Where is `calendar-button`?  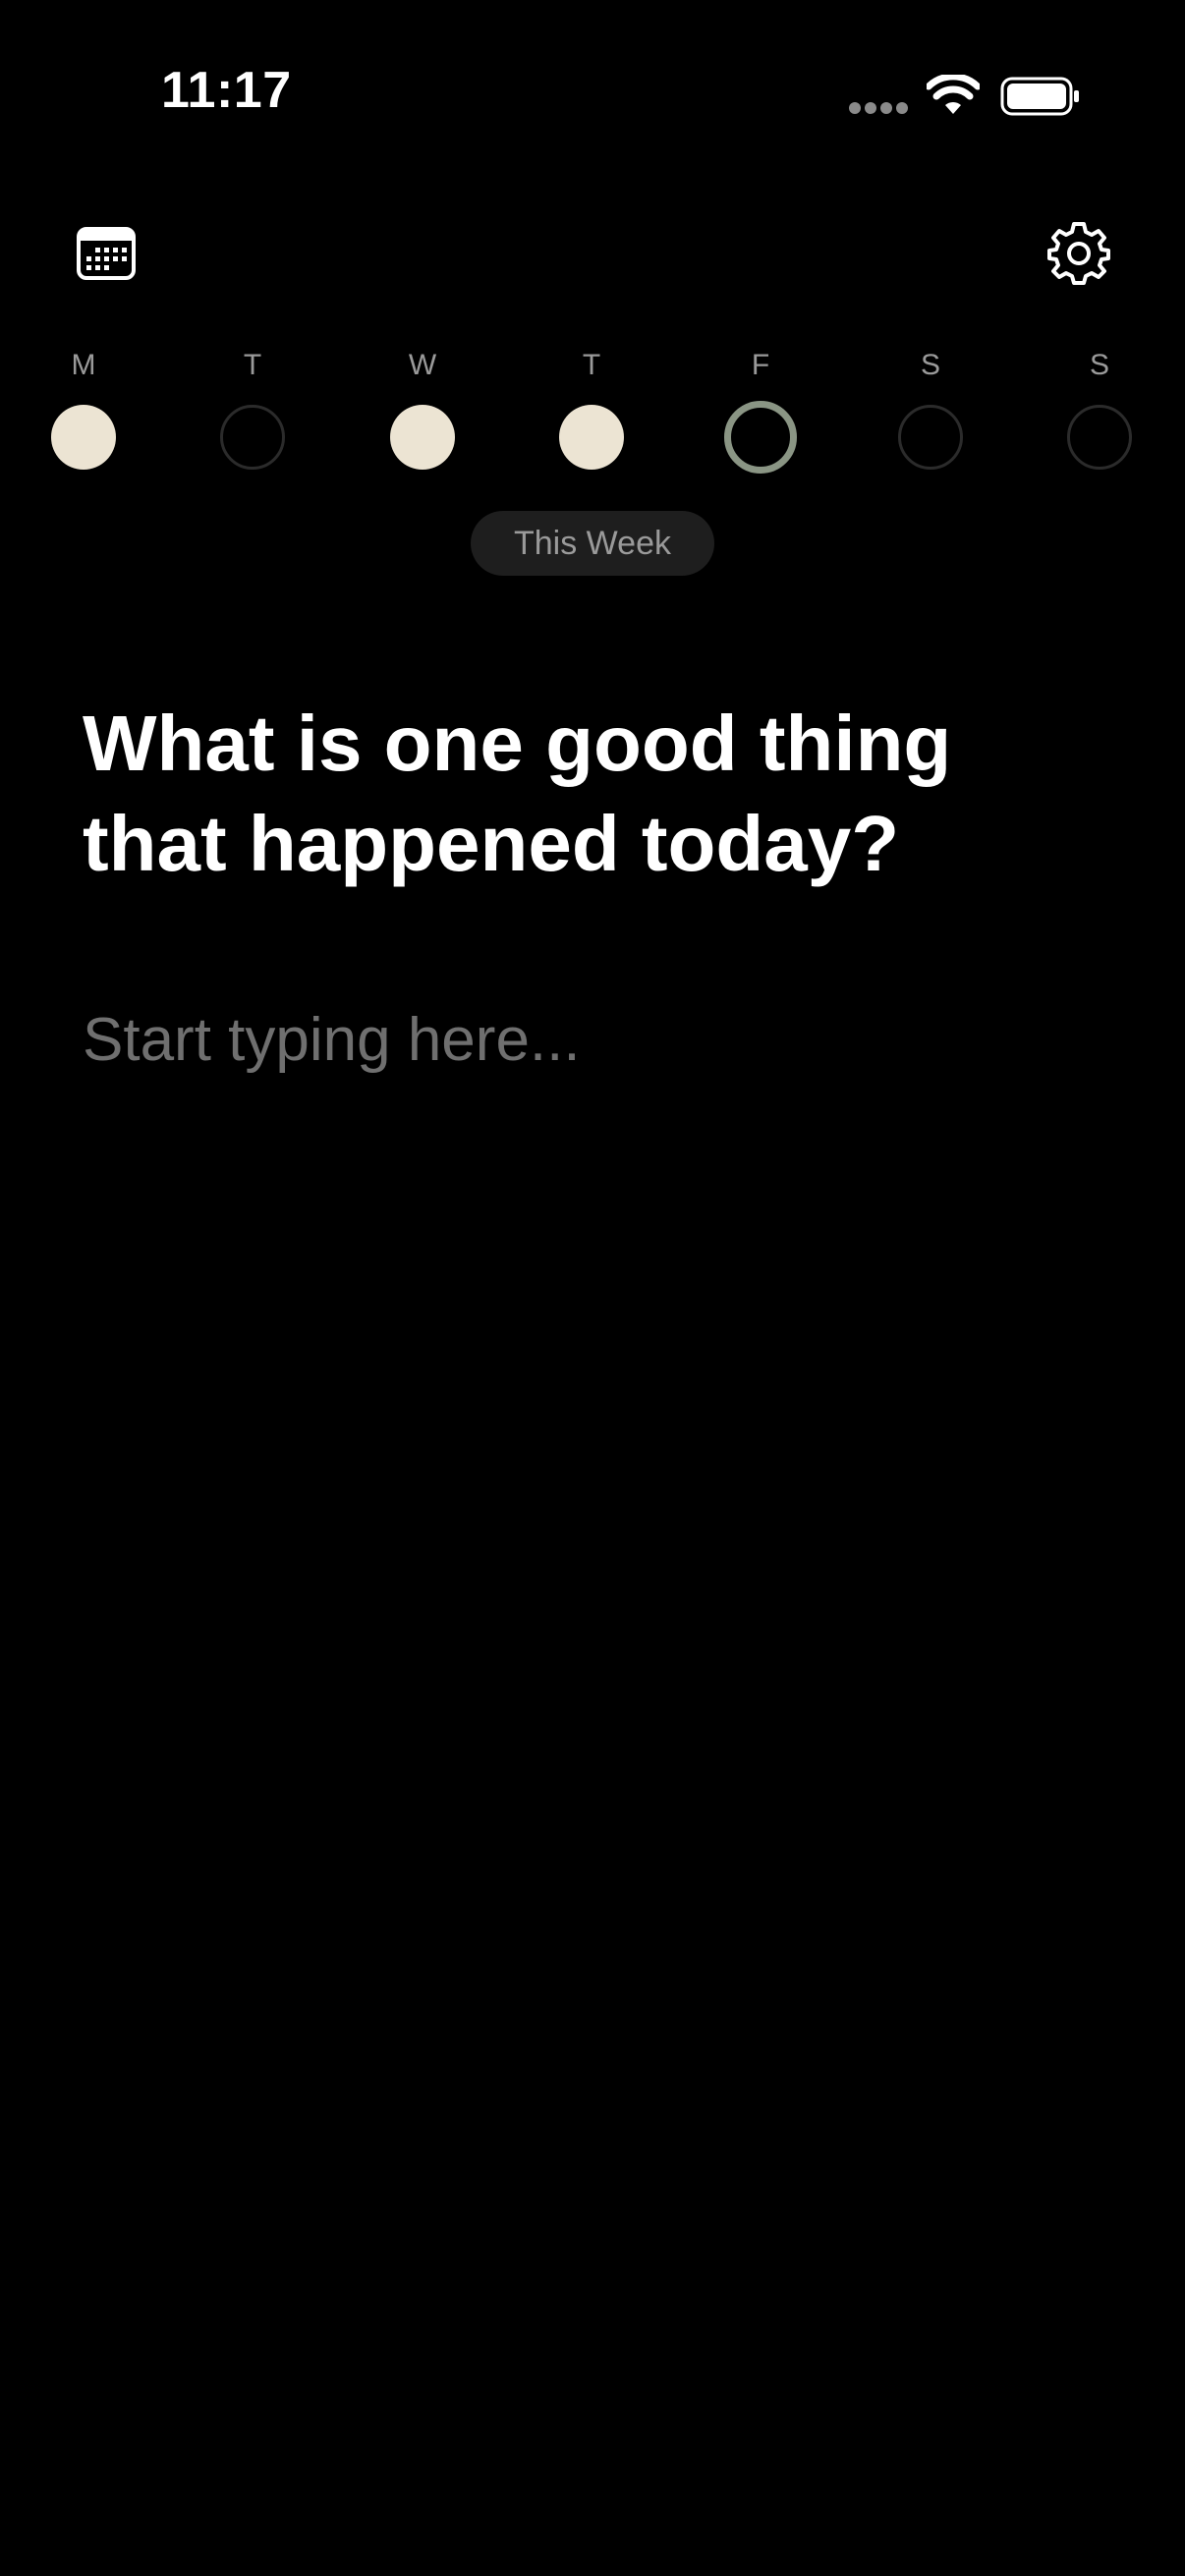 calendar-button is located at coordinates (106, 253).